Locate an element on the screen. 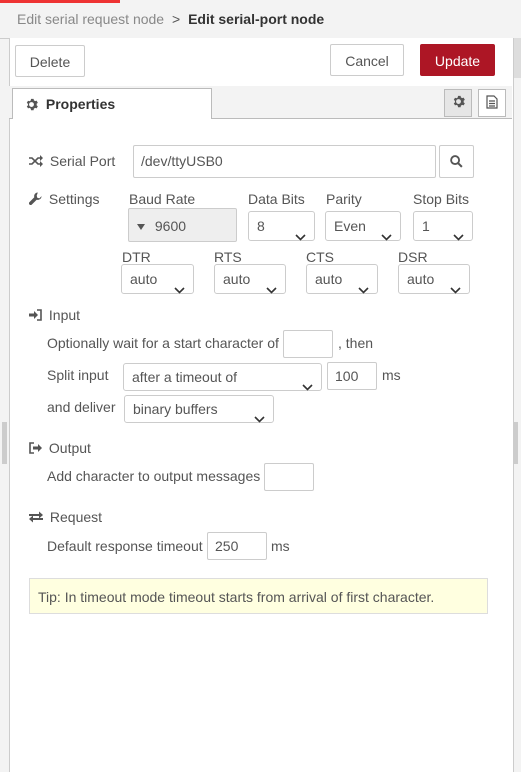 This screenshot has width=521, height=772. data-bits-select: 8 is located at coordinates (281, 226).